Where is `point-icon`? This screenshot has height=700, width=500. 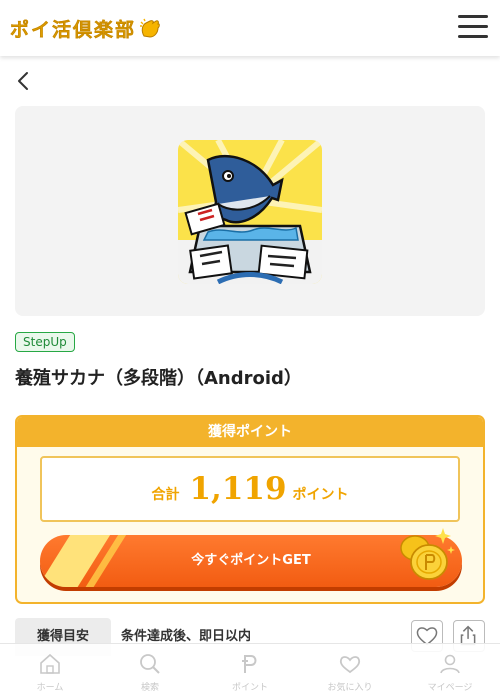 point-icon is located at coordinates (249, 664).